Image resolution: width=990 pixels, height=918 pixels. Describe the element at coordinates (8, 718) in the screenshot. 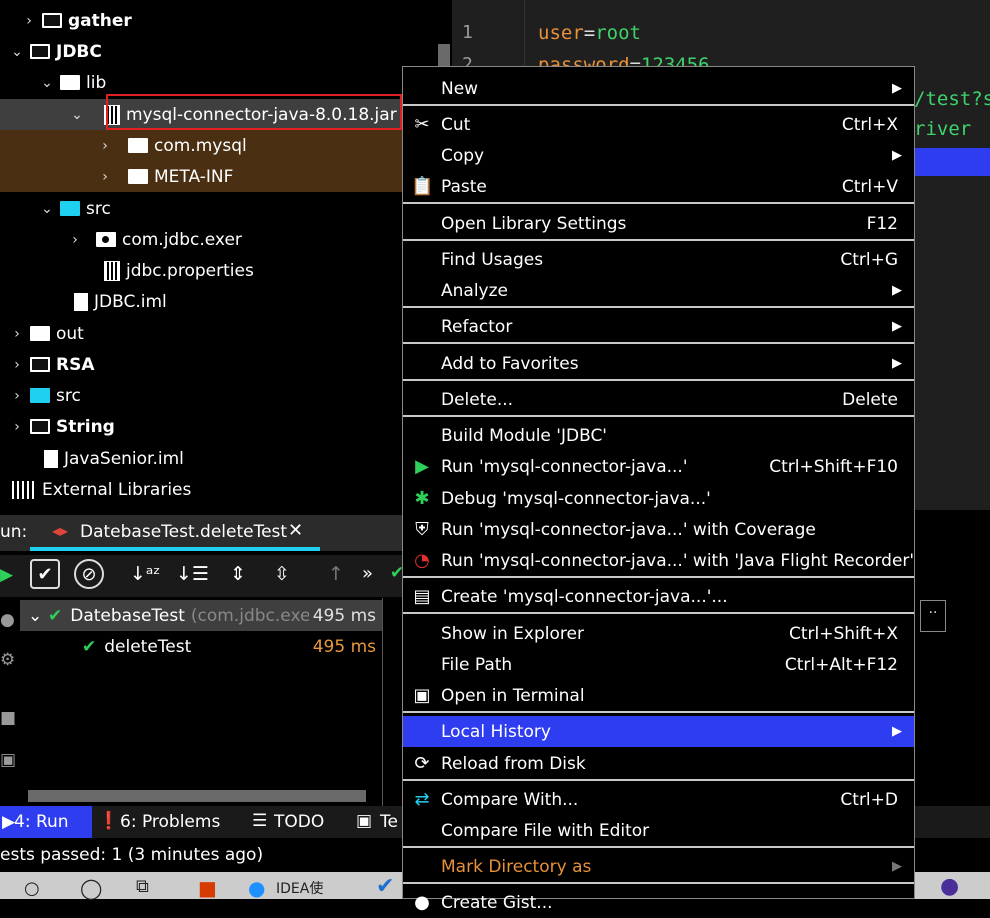

I see `side-toolbar-icon: ■` at that location.